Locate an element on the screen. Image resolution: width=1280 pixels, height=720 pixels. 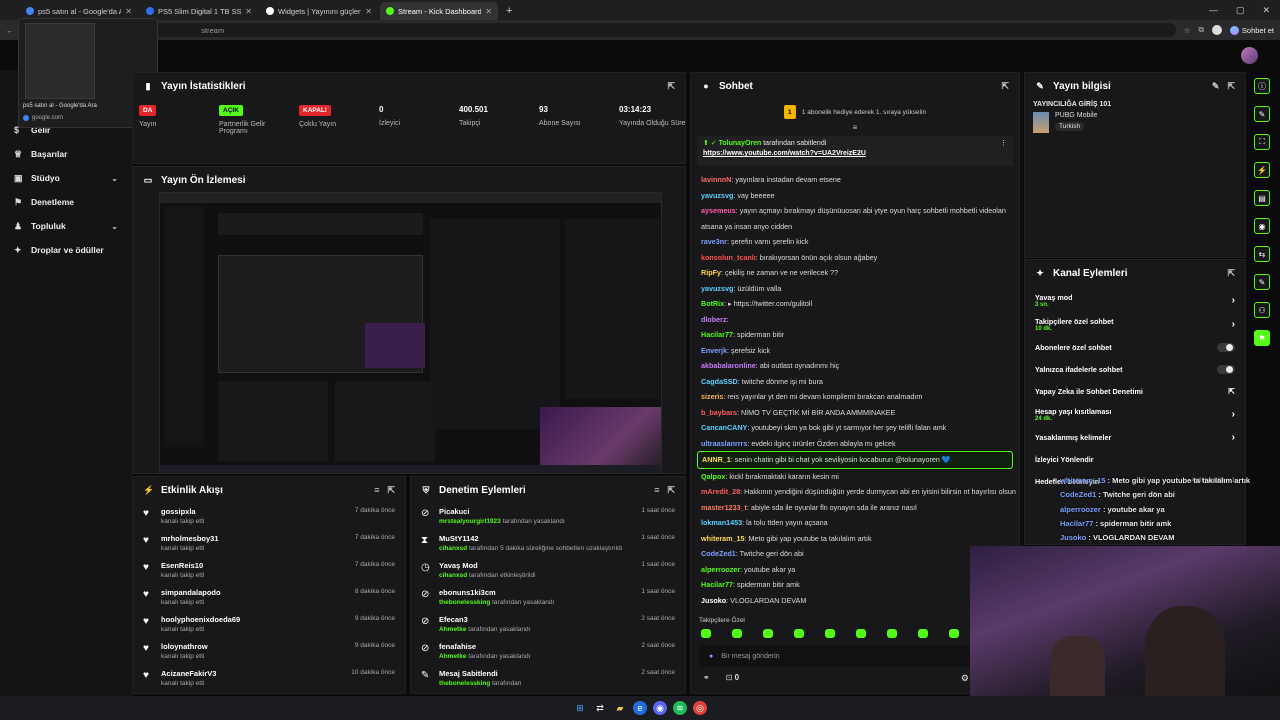
chat-message: Enverjk: şerefsiz kick is located at coordinates (855, 351).